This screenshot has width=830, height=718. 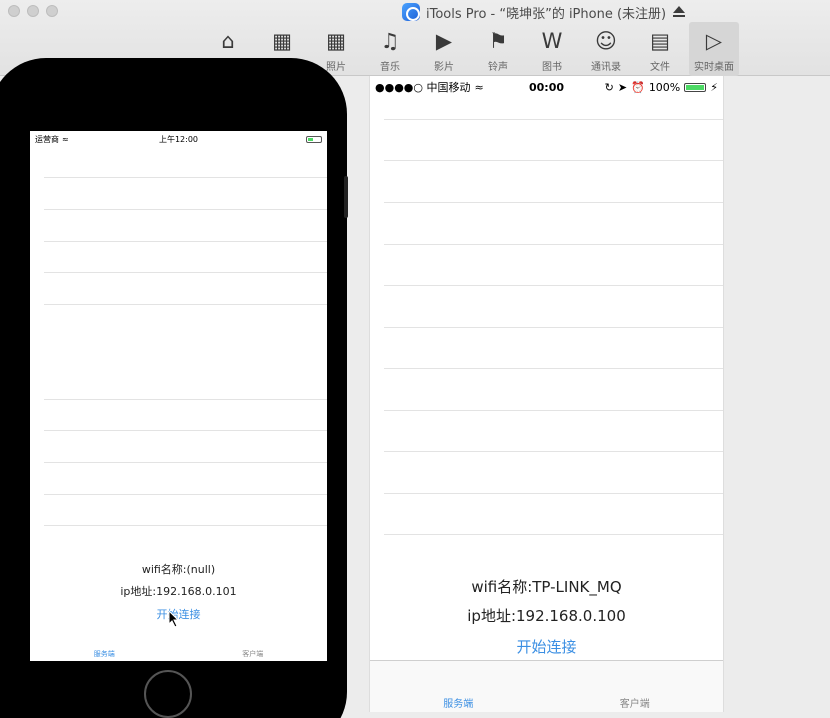 What do you see at coordinates (174, 619) in the screenshot?
I see `mouse-cursor-icon` at bounding box center [174, 619].